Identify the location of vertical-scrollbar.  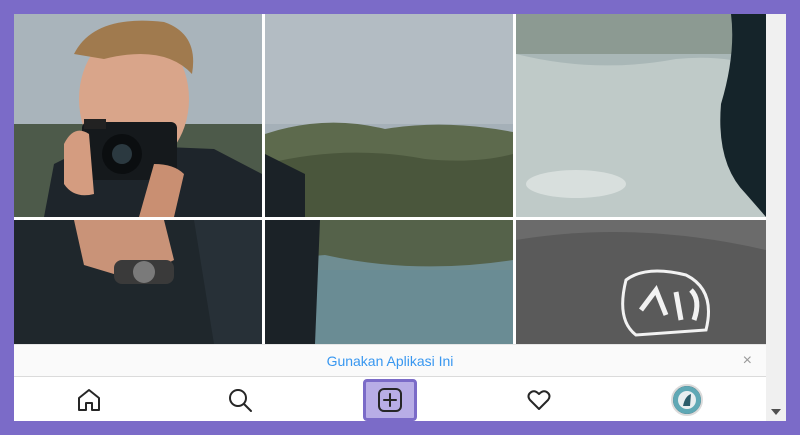
(776, 217).